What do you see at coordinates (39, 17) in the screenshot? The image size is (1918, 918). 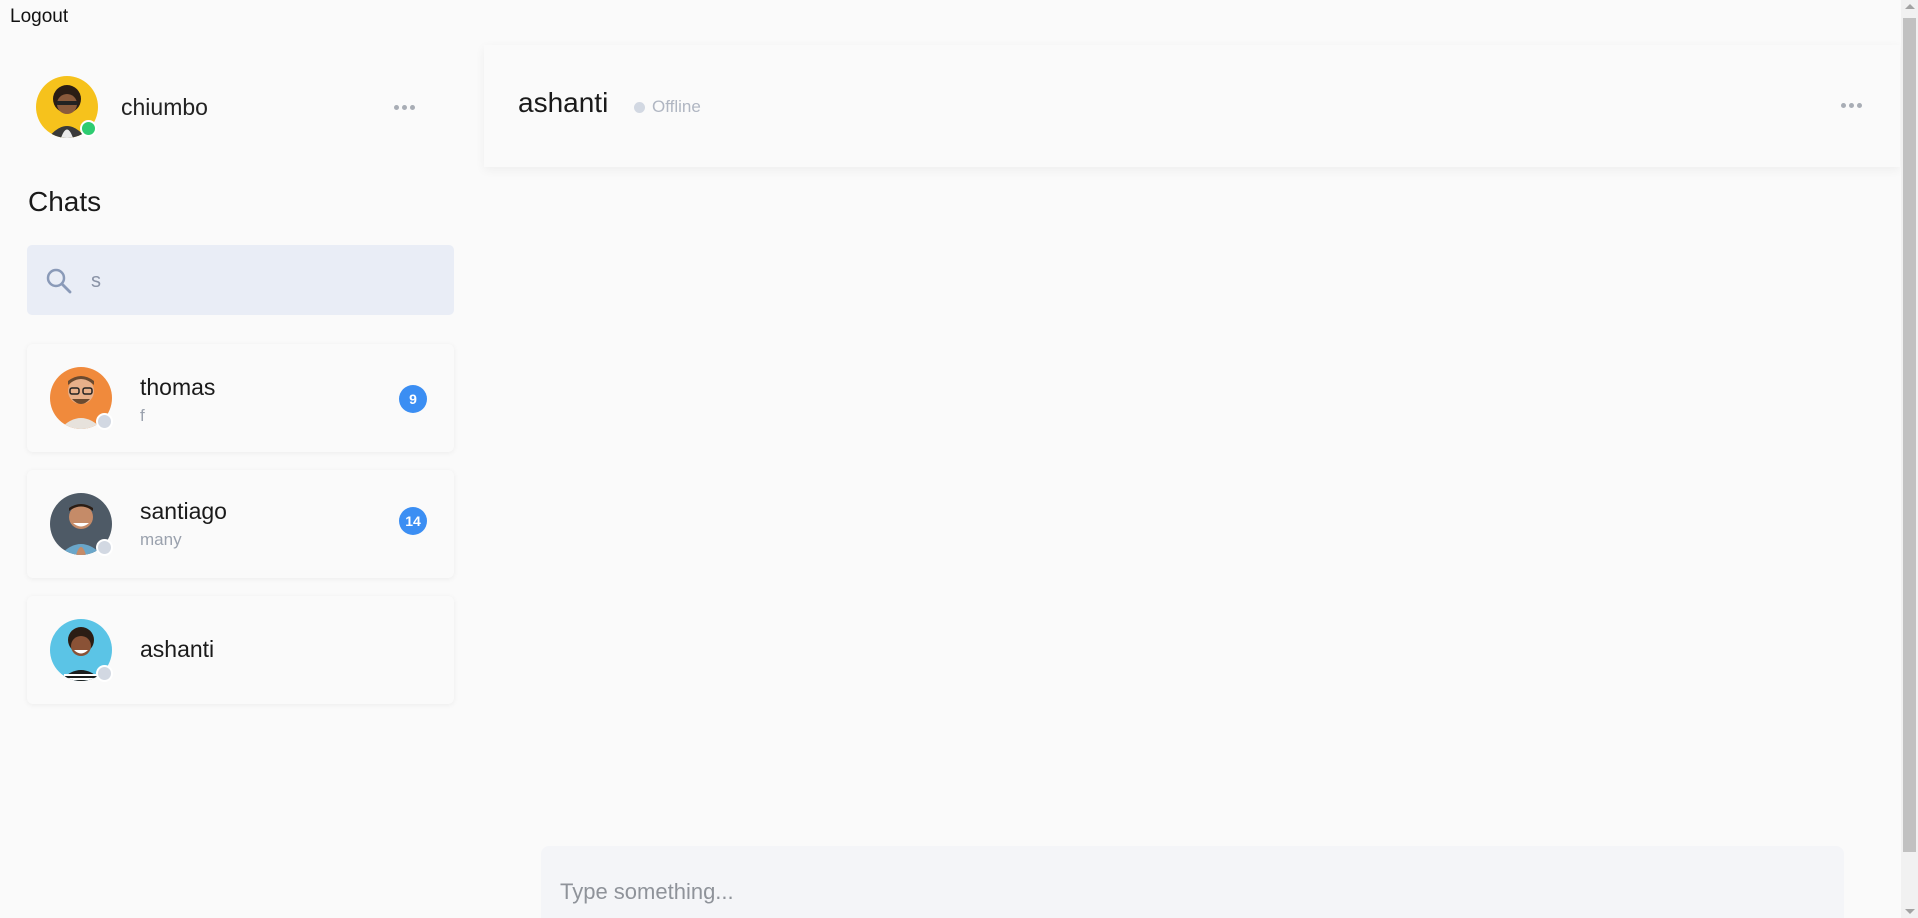 I see `logout-link: Logout` at bounding box center [39, 17].